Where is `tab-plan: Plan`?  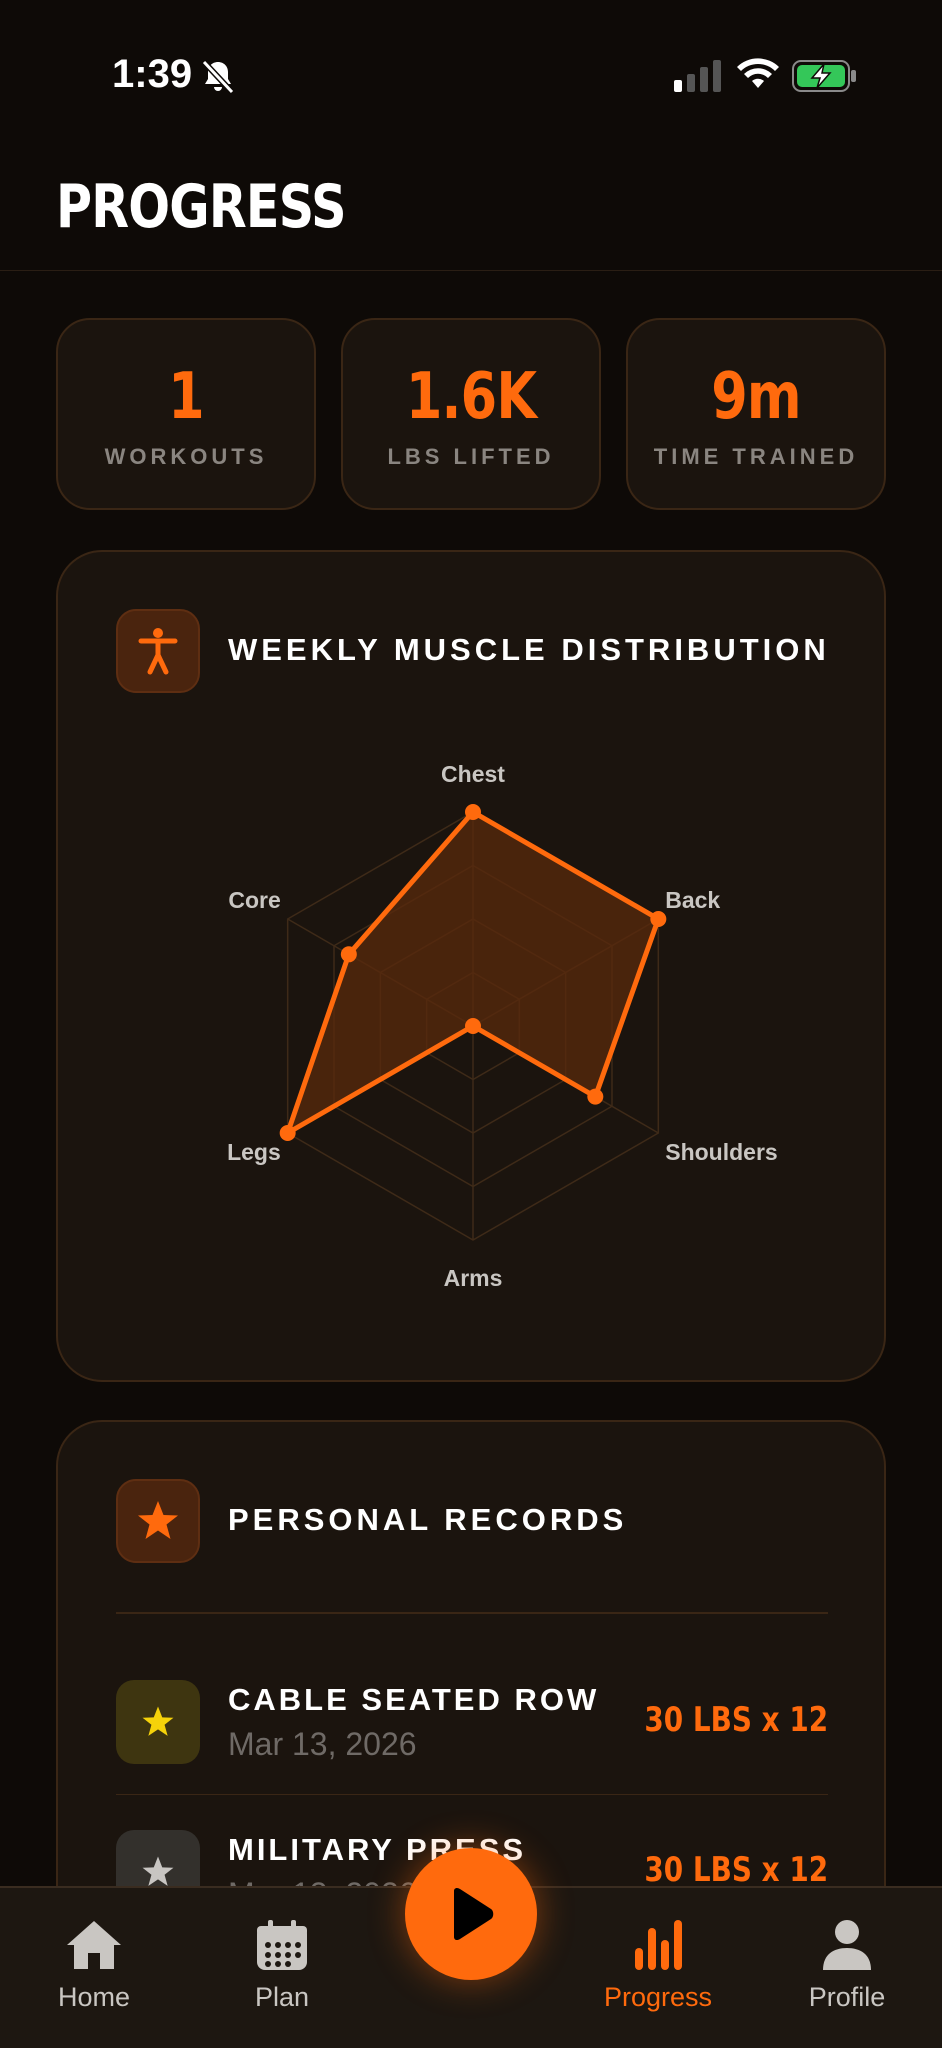 tab-plan: Plan is located at coordinates (282, 1965).